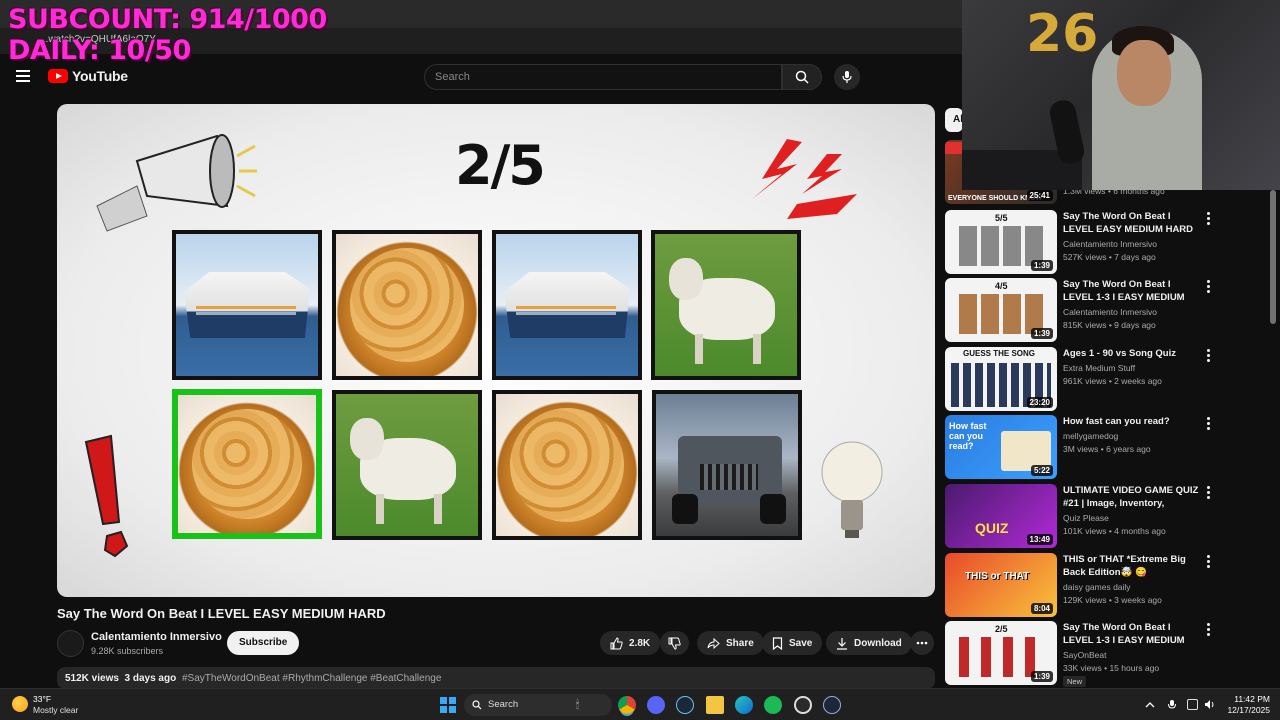 Image resolution: width=1280 pixels, height=720 pixels. What do you see at coordinates (88, 76) in the screenshot?
I see `youtube-logo: YouTube` at bounding box center [88, 76].